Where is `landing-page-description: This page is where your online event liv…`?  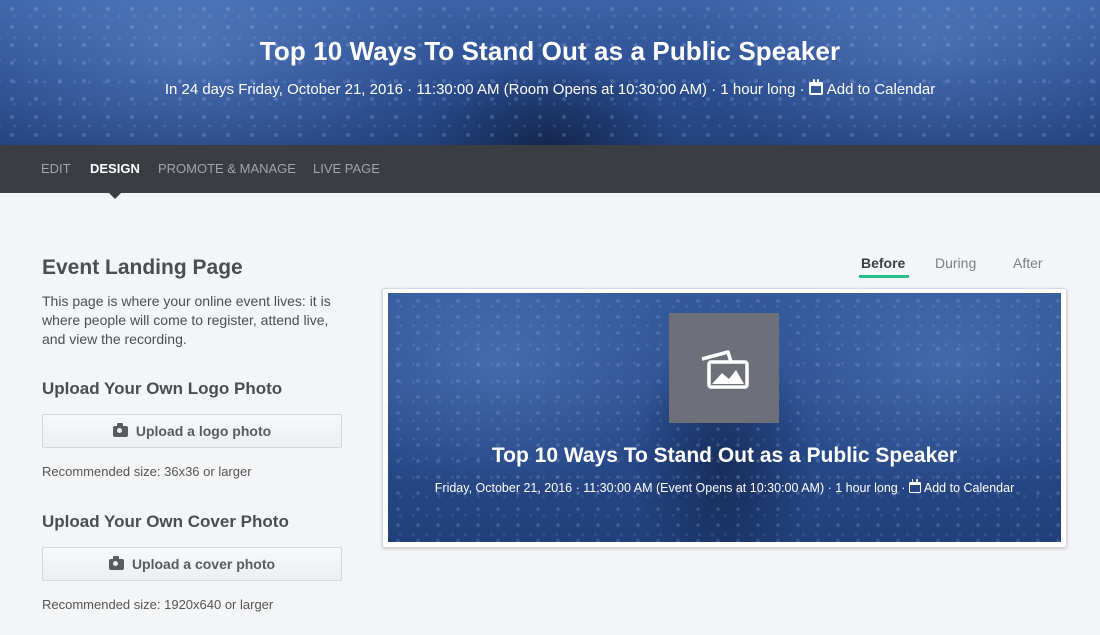
landing-page-description: This page is where your online event liv… is located at coordinates (186, 320).